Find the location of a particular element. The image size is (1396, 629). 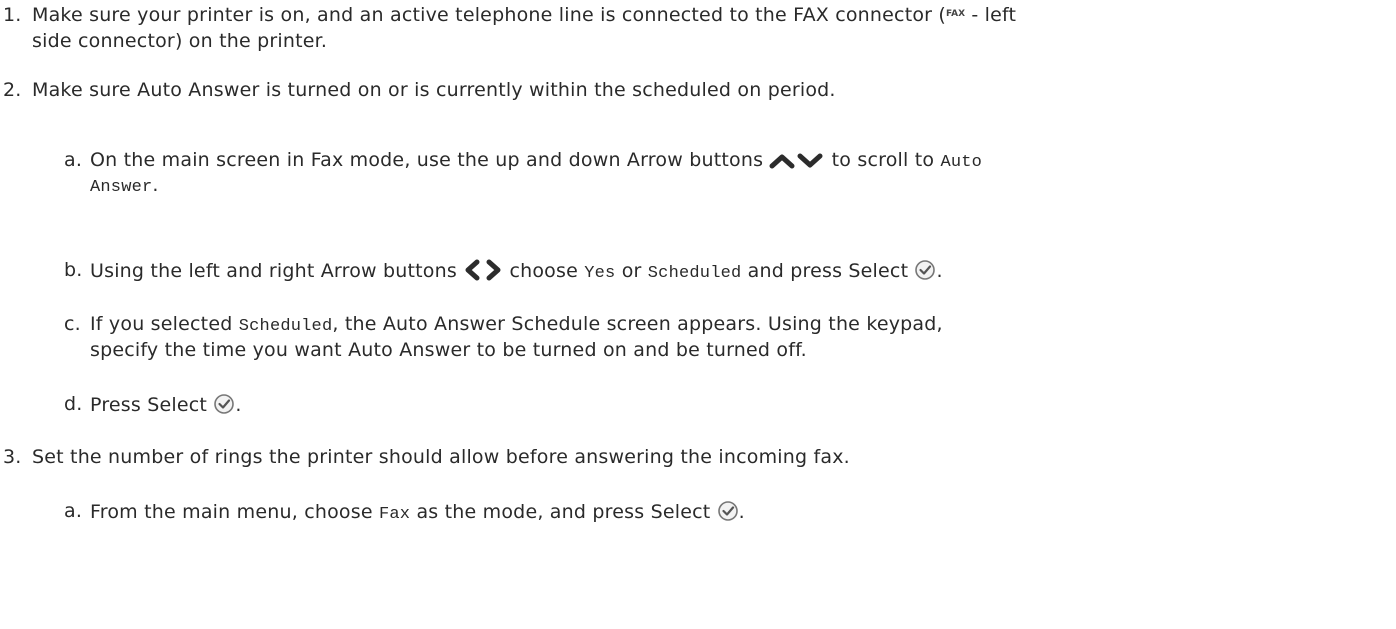

code-fax: Fax is located at coordinates (394, 514).